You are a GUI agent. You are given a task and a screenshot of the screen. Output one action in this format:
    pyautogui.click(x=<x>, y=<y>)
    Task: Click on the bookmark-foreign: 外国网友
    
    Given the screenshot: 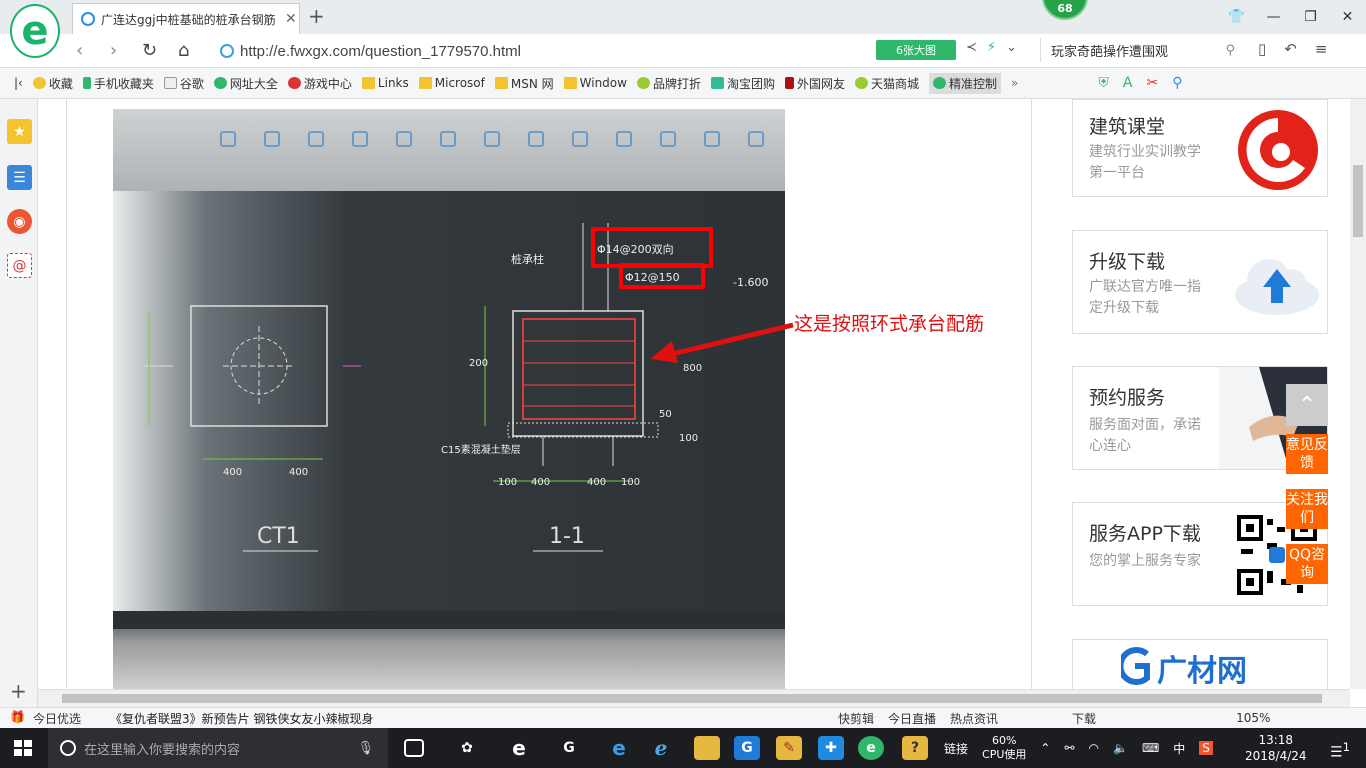 What is the action you would take?
    pyautogui.click(x=815, y=83)
    